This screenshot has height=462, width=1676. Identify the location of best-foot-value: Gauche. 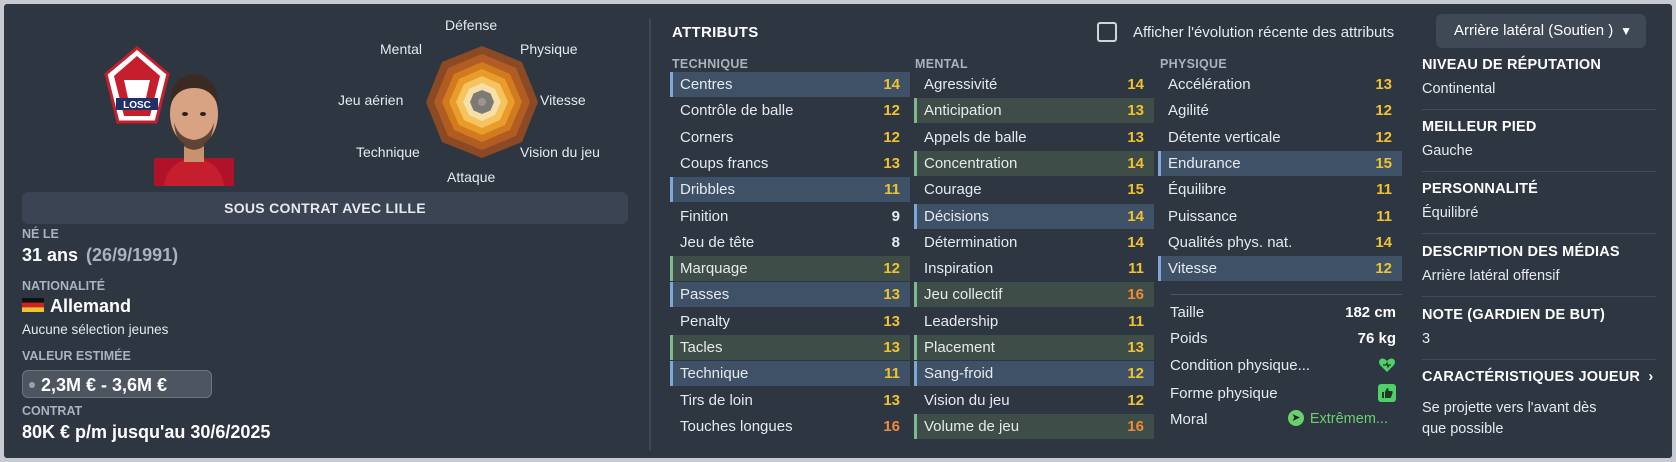
(1447, 151).